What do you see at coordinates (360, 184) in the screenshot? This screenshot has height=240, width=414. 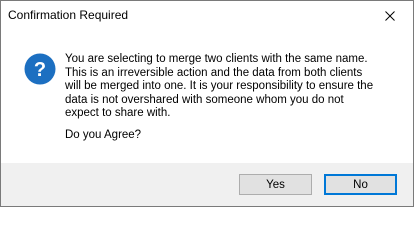 I see `no-button: No` at bounding box center [360, 184].